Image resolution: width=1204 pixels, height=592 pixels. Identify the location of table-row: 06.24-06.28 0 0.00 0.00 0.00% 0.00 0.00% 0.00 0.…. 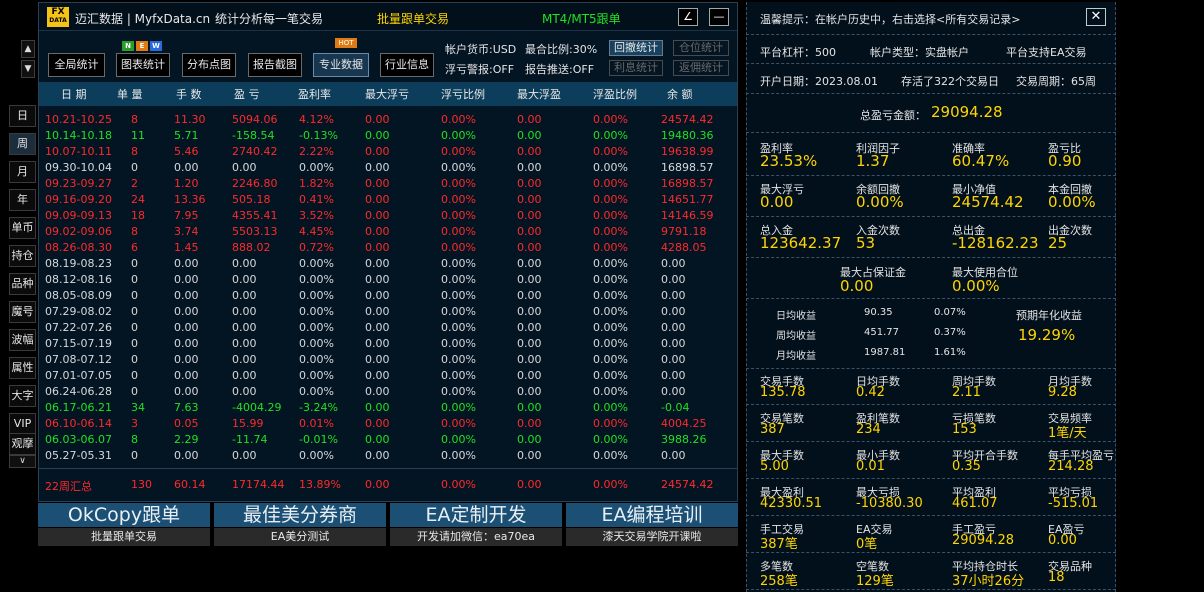
(388, 393).